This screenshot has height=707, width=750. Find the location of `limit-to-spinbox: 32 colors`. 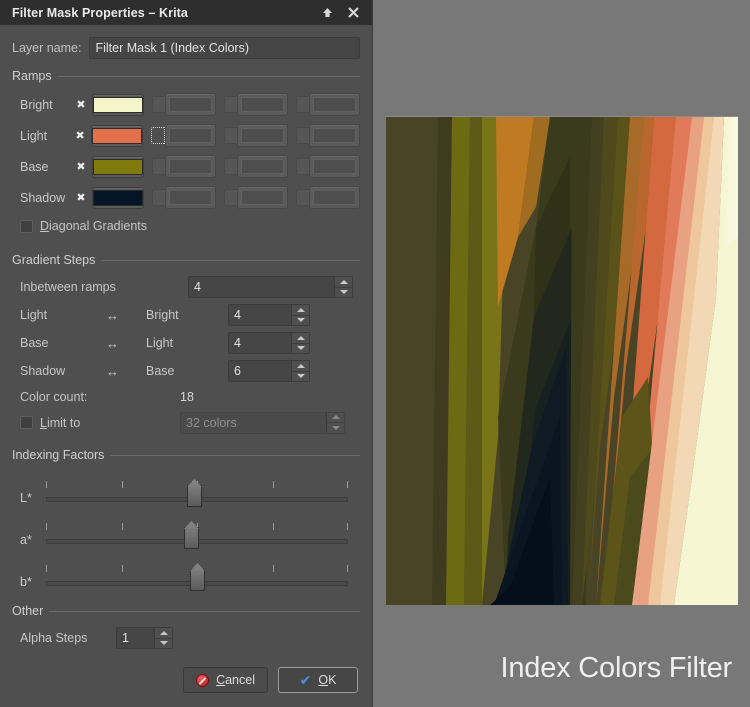

limit-to-spinbox: 32 colors is located at coordinates (262, 422).